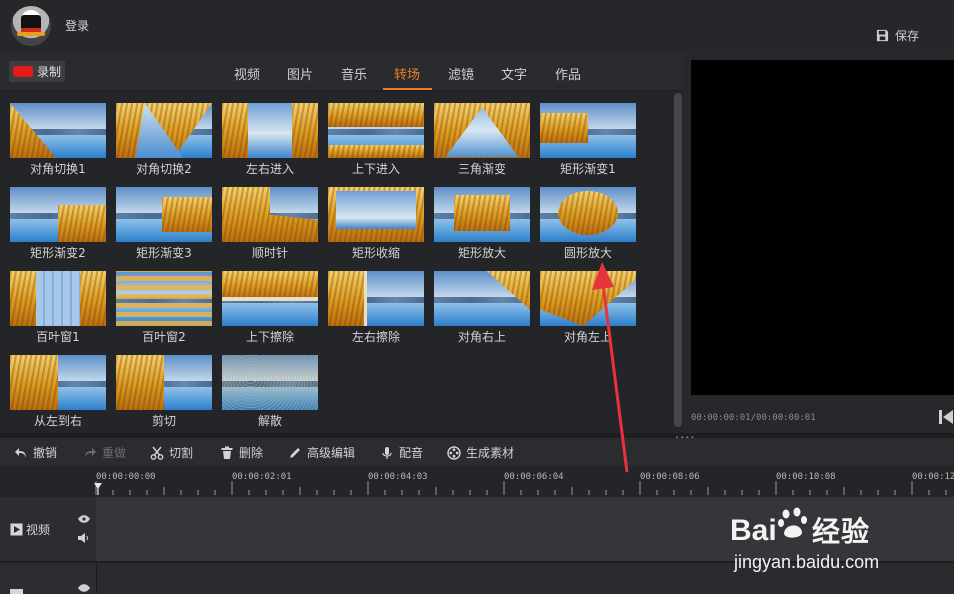  I want to click on tab-video: 视频, so click(247, 73).